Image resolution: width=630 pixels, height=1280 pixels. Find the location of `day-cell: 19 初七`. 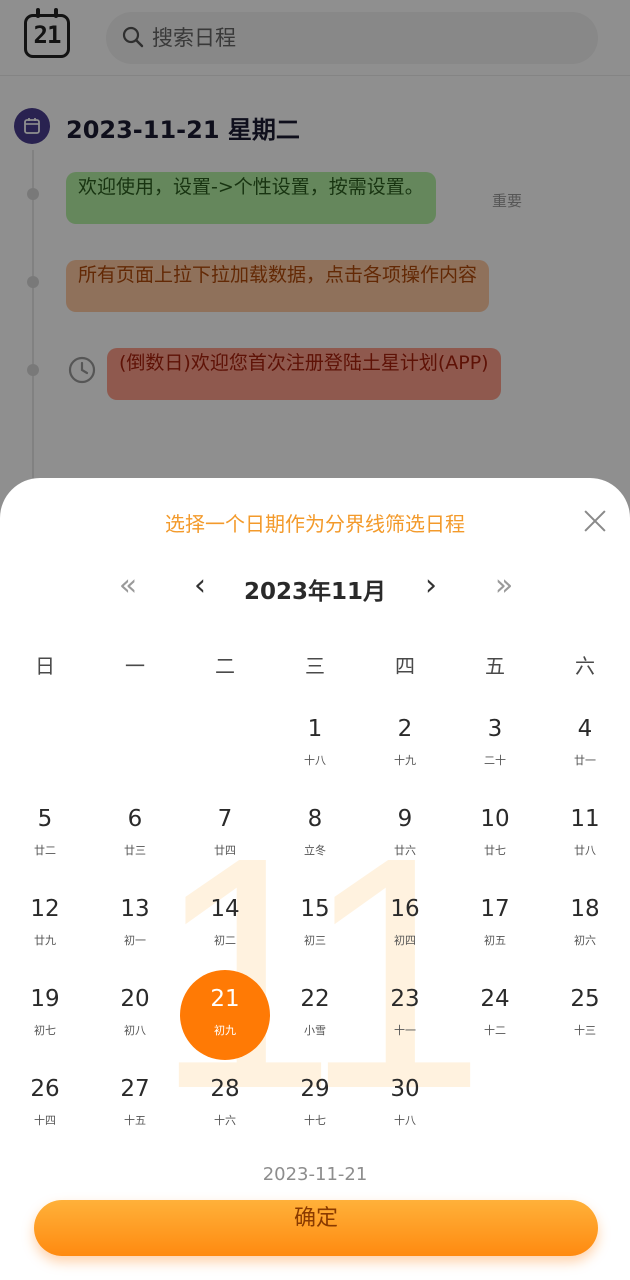

day-cell: 19 初七 is located at coordinates (45, 1015).